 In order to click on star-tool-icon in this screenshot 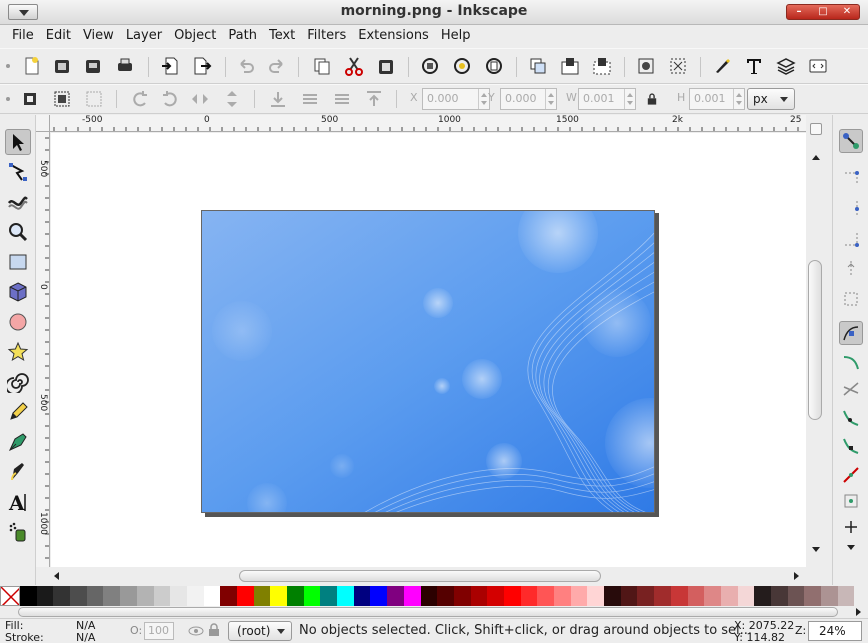, I will do `click(18, 352)`.